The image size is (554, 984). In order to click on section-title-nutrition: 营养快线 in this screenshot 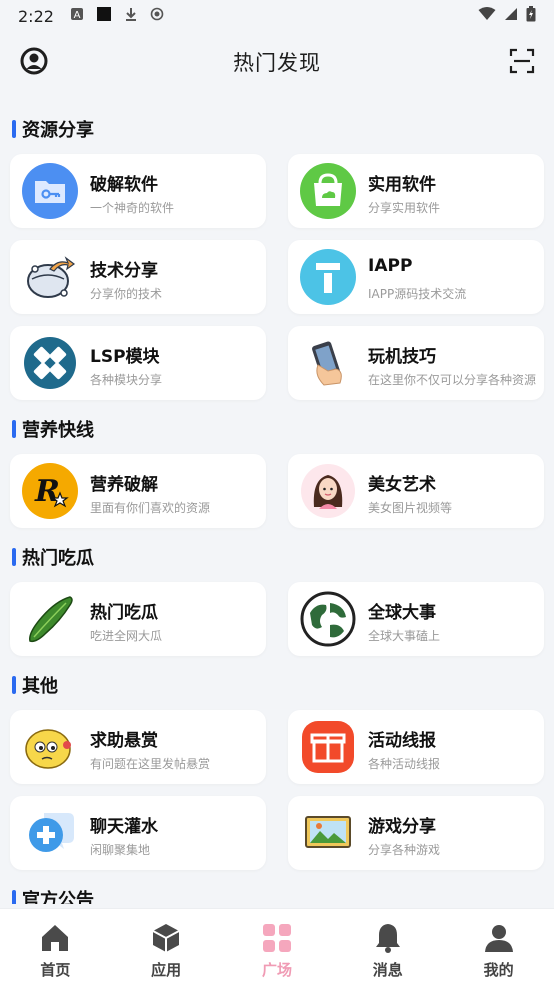, I will do `click(53, 429)`.